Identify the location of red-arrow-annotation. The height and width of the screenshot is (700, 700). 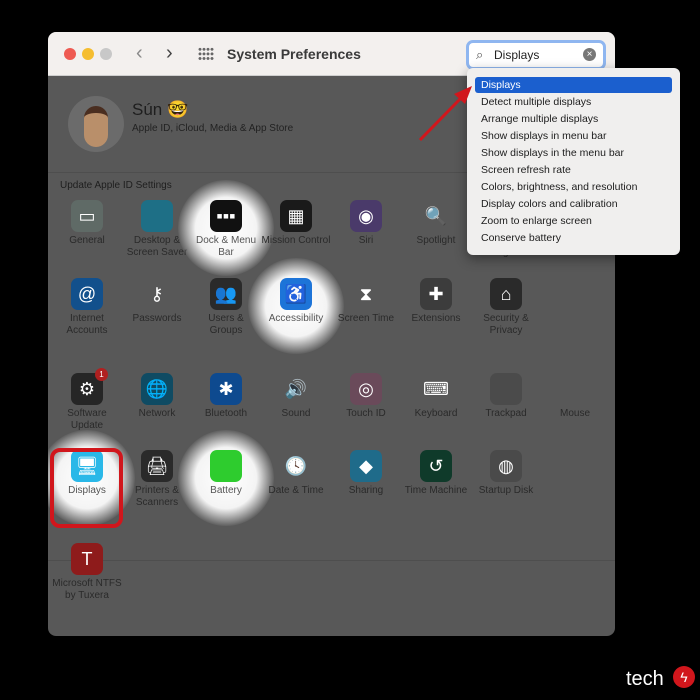
(445, 114).